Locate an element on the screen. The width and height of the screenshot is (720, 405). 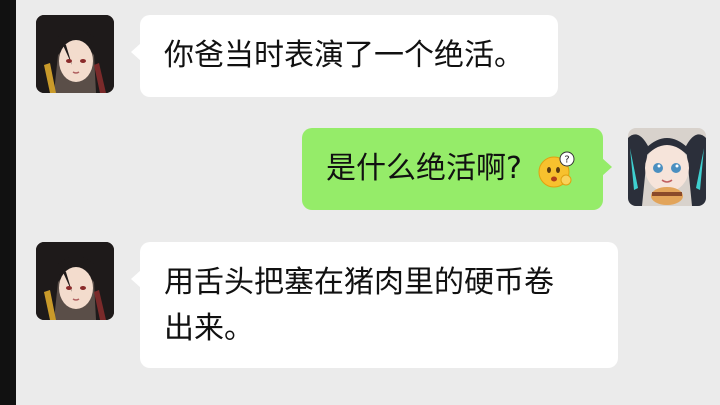
message-text-line: 出来。 is located at coordinates (209, 328).